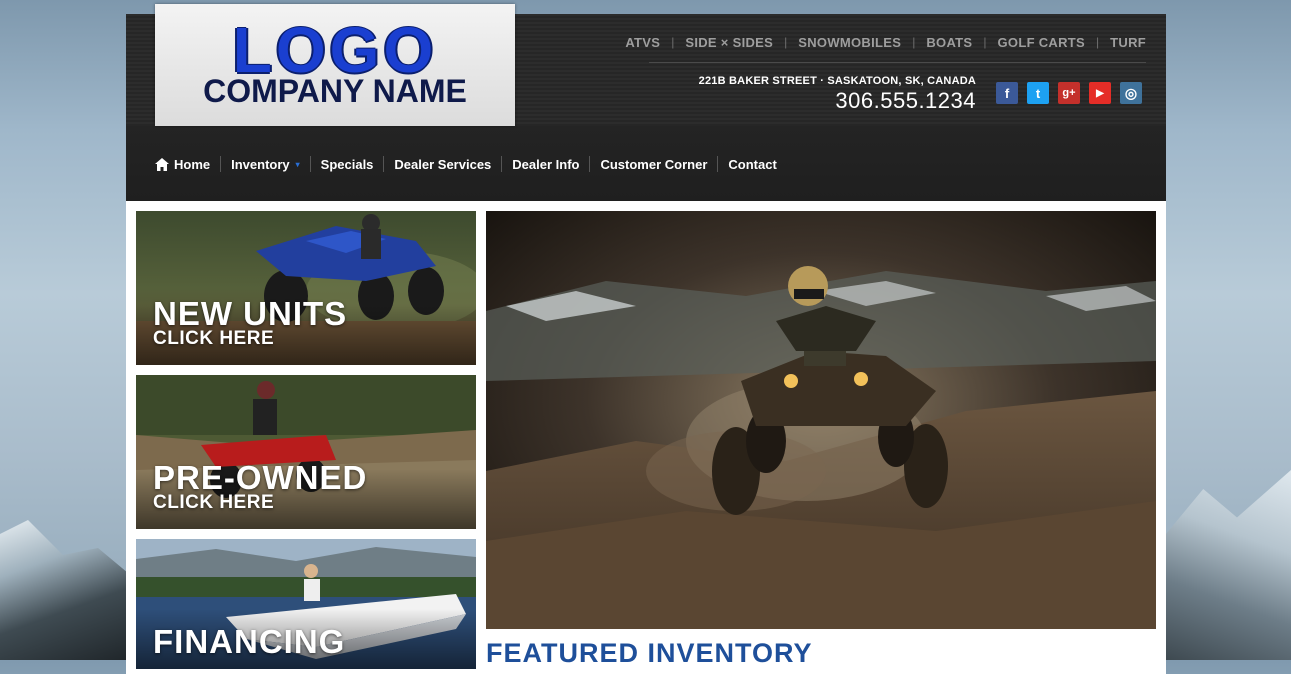 The image size is (1291, 674). Describe the element at coordinates (1100, 93) in the screenshot. I see `youtube-icon: ▶` at that location.